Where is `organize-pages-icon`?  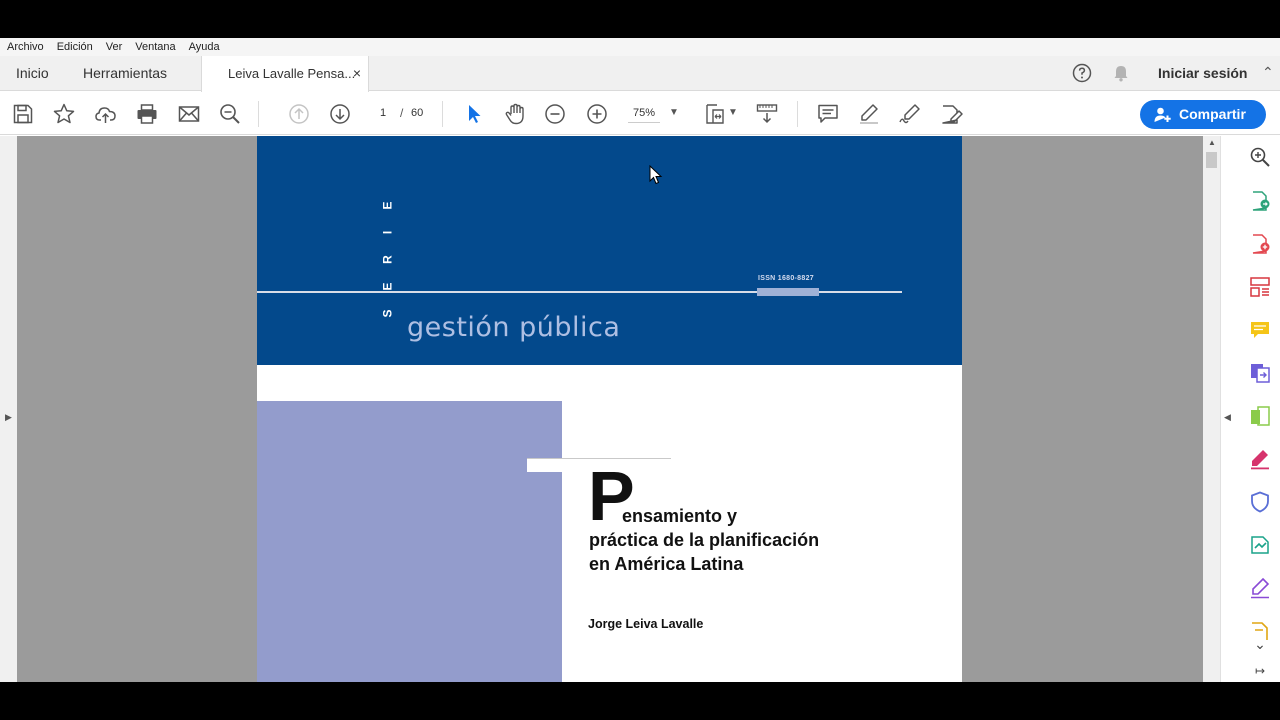 organize-pages-icon is located at coordinates (1260, 287).